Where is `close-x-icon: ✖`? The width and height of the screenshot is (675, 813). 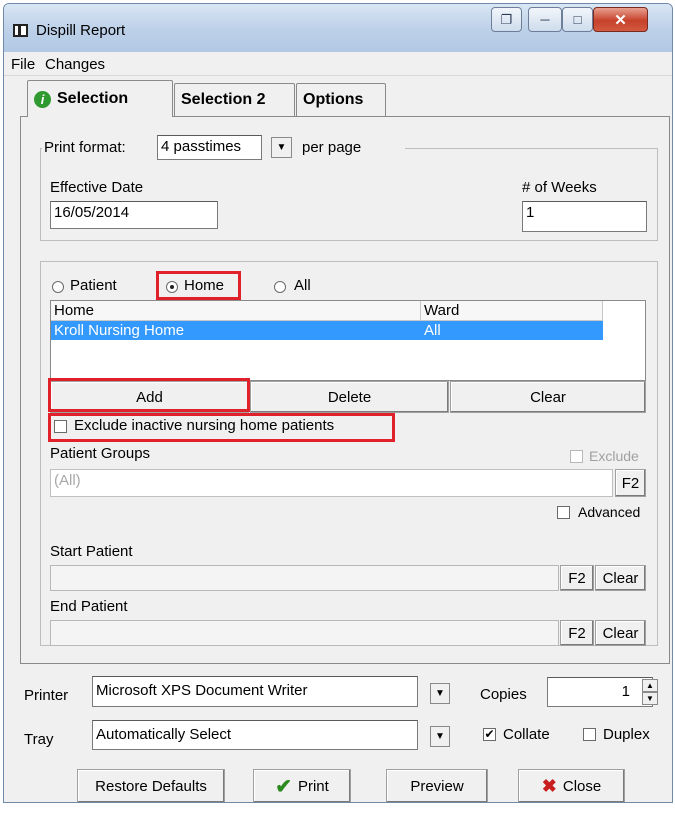
close-x-icon: ✖ is located at coordinates (549, 785).